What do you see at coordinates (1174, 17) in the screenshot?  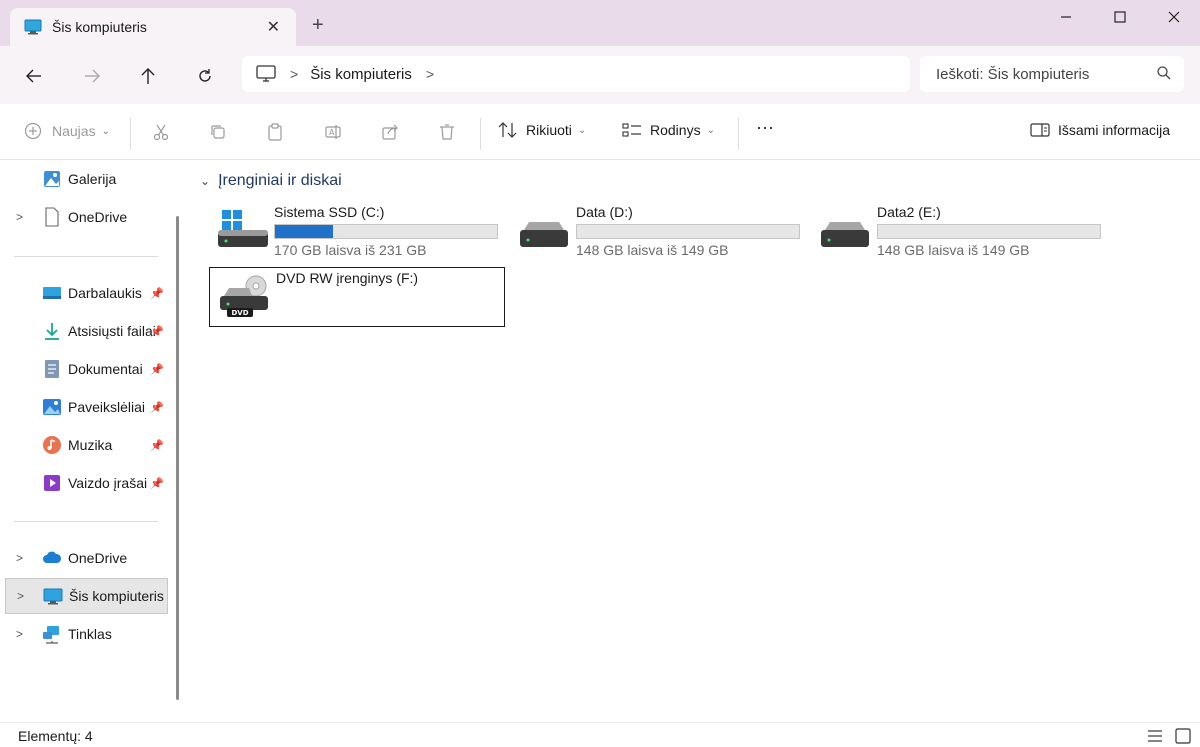 I see `close-window-button` at bounding box center [1174, 17].